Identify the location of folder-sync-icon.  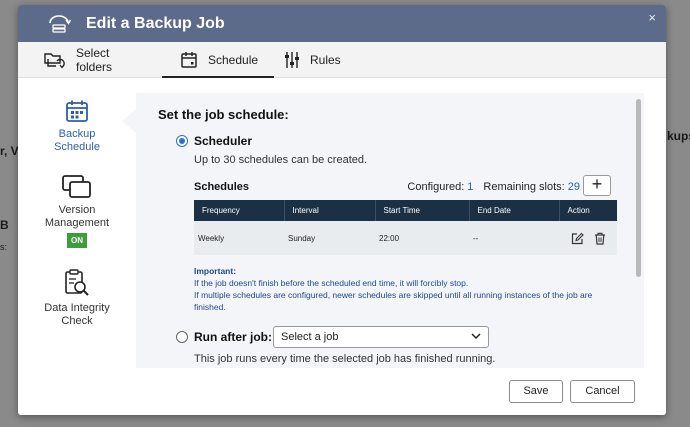
(55, 60).